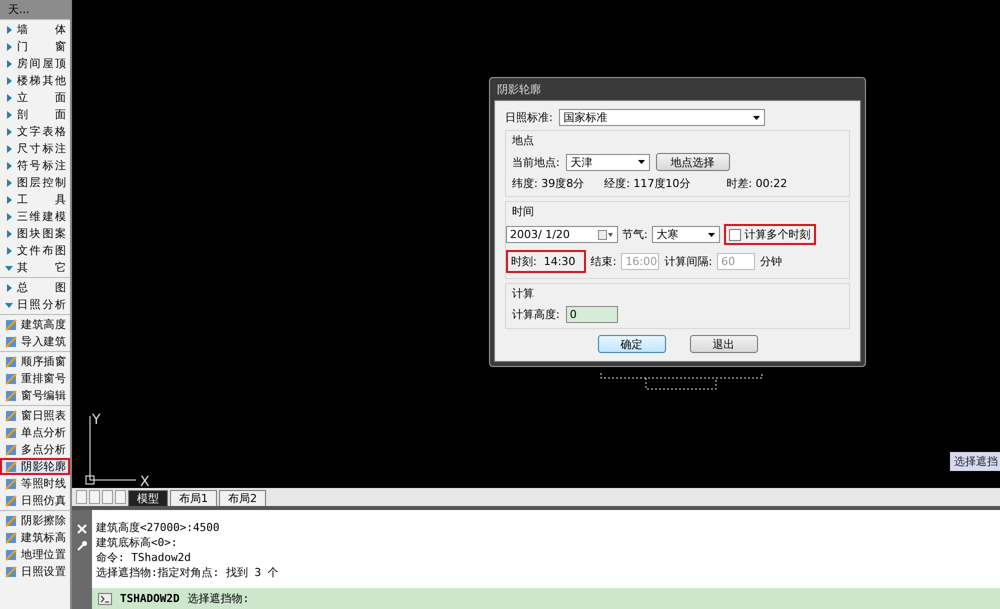 Image resolution: width=1000 pixels, height=609 pixels. Describe the element at coordinates (523, 211) in the screenshot. I see `group-heading: 时间` at that location.